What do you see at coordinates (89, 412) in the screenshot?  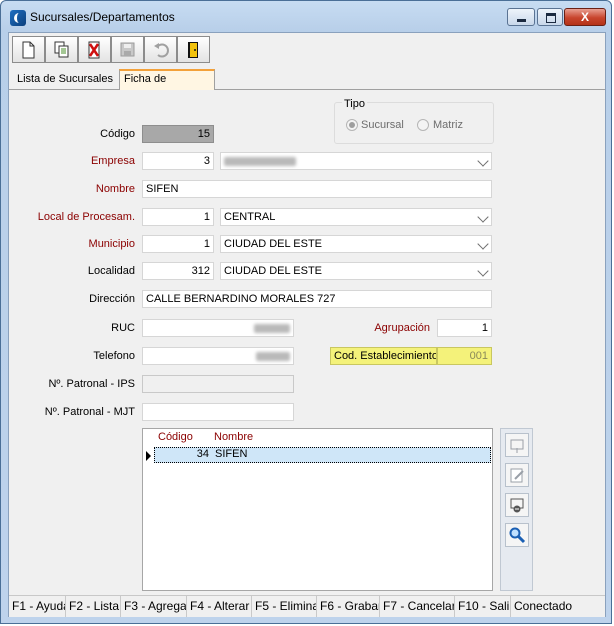 I see `patronal-mjt-label: Nº. Patronal - MJT` at bounding box center [89, 412].